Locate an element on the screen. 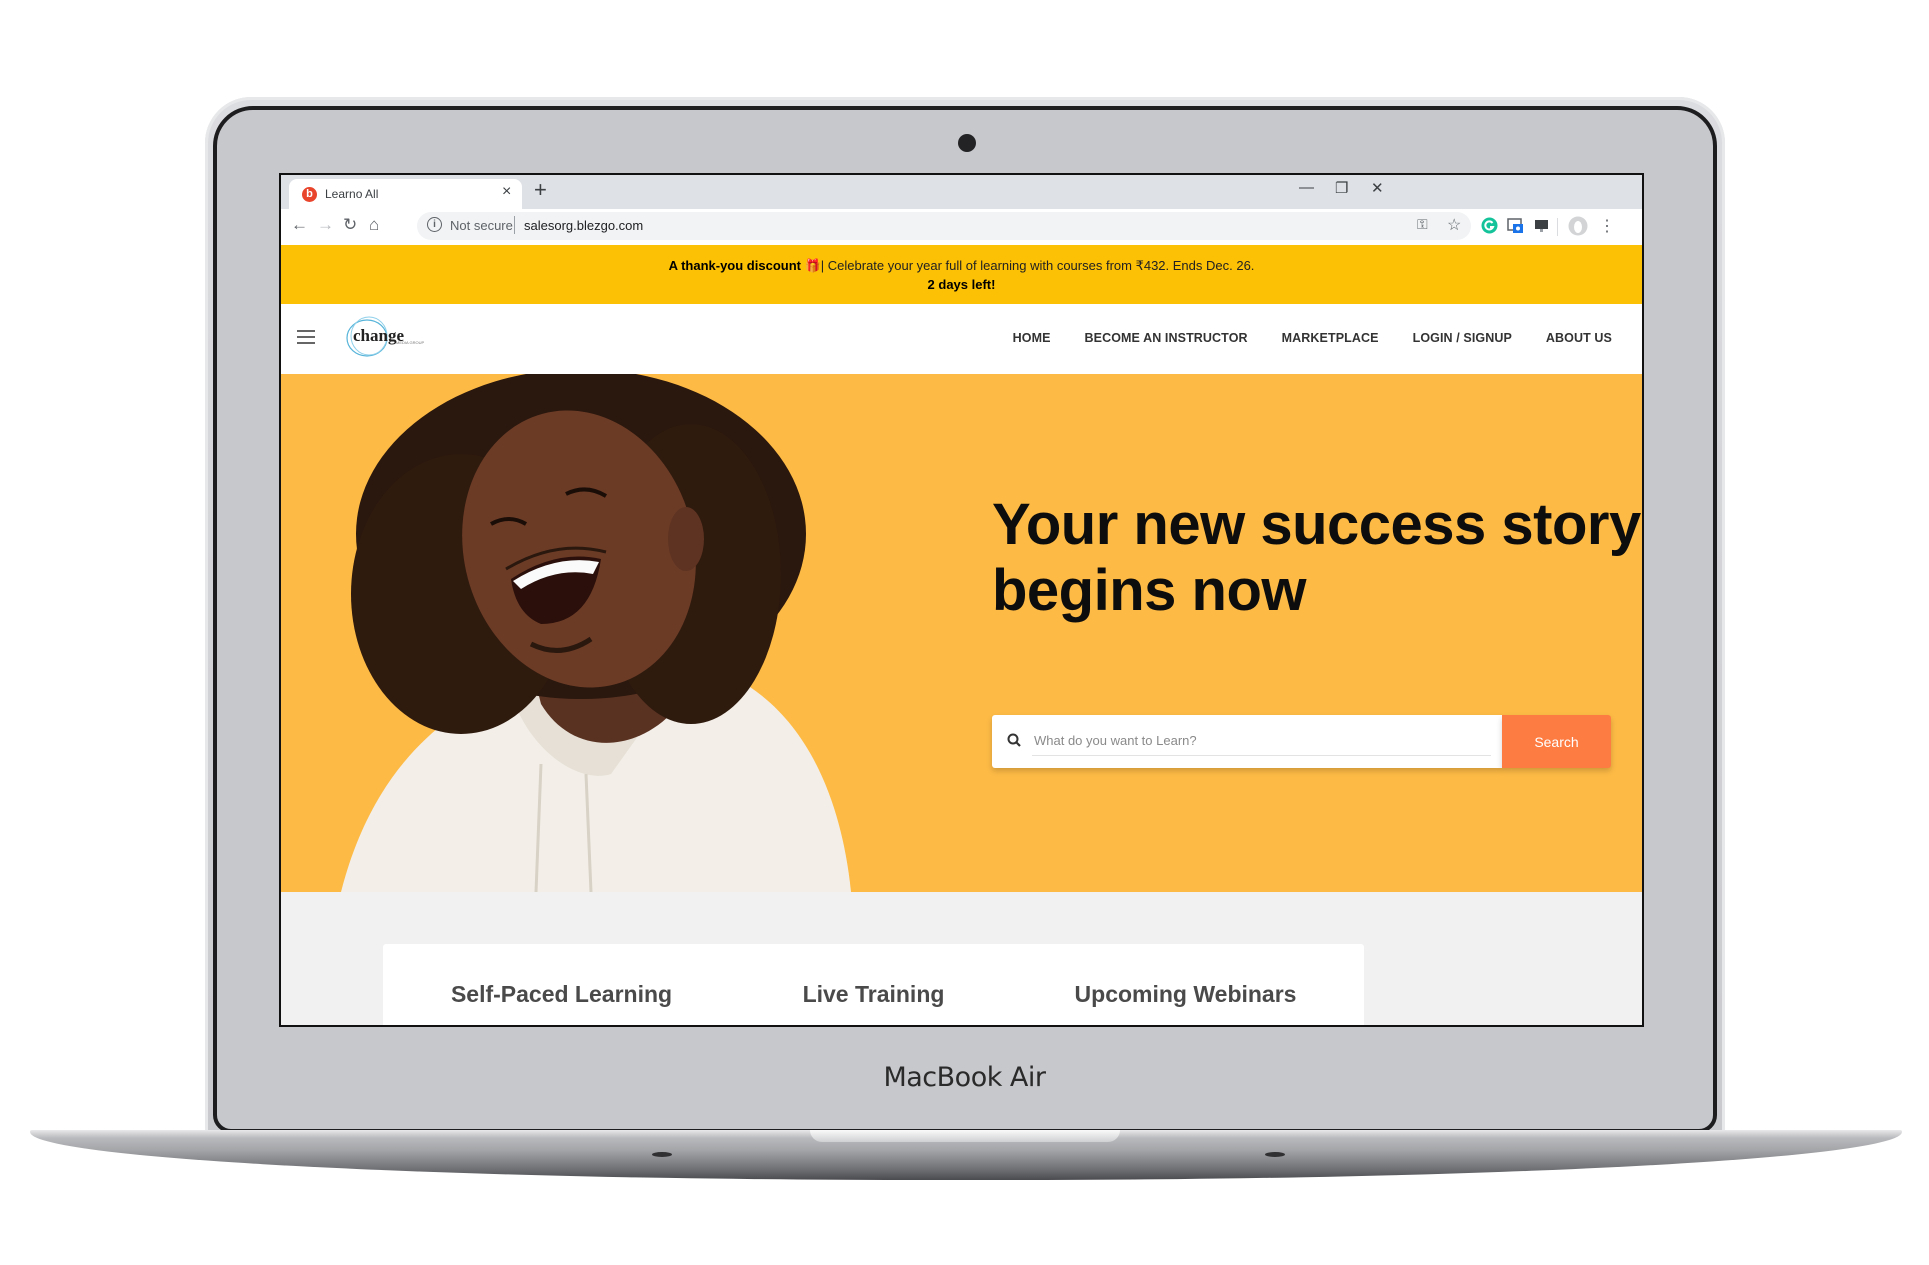 The width and height of the screenshot is (1929, 1265). card-upcoming-webinars: Upcoming Webinars is located at coordinates (1185, 984).